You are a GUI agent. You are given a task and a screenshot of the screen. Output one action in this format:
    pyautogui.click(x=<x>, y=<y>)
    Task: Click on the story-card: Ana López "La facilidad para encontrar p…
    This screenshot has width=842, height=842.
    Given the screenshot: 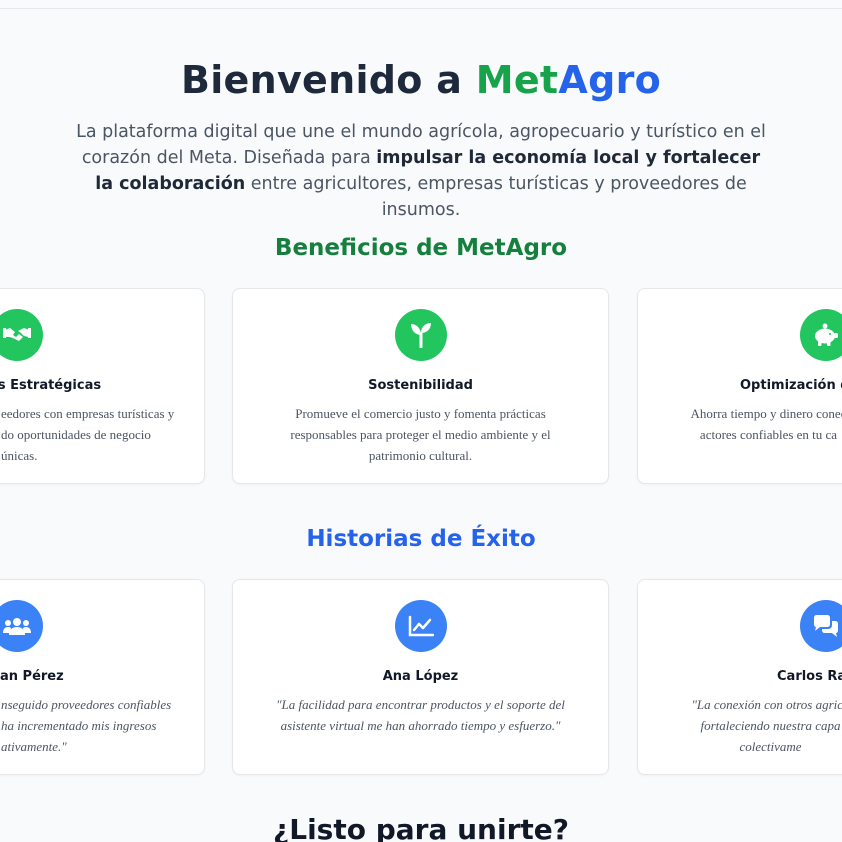 What is the action you would take?
    pyautogui.click(x=420, y=677)
    